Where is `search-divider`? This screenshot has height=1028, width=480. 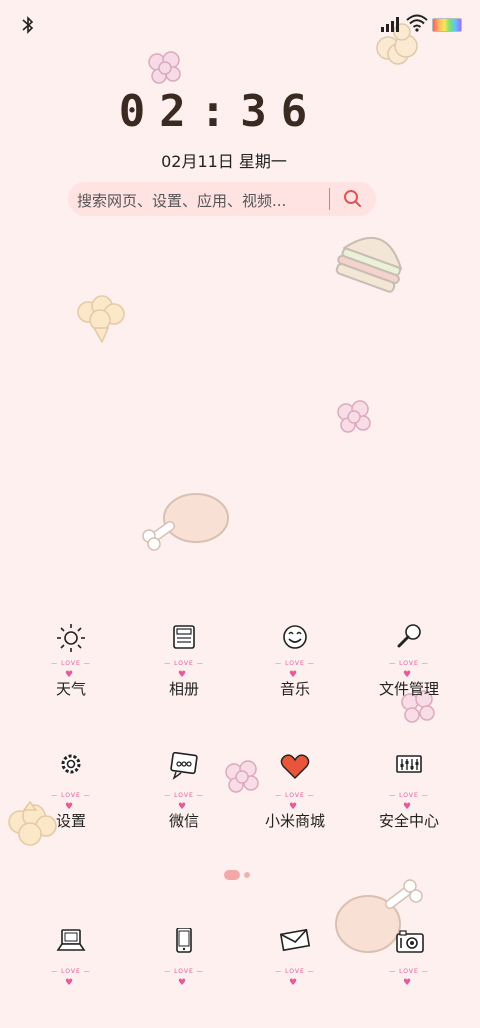 search-divider is located at coordinates (329, 199).